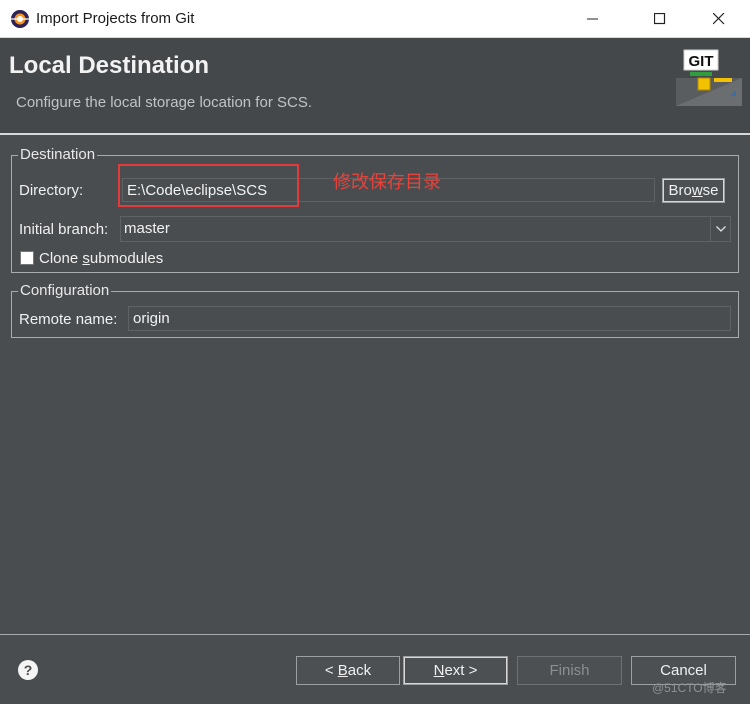 Image resolution: width=750 pixels, height=704 pixels. Describe the element at coordinates (27, 258) in the screenshot. I see `clone-submodules-checkbox` at that location.